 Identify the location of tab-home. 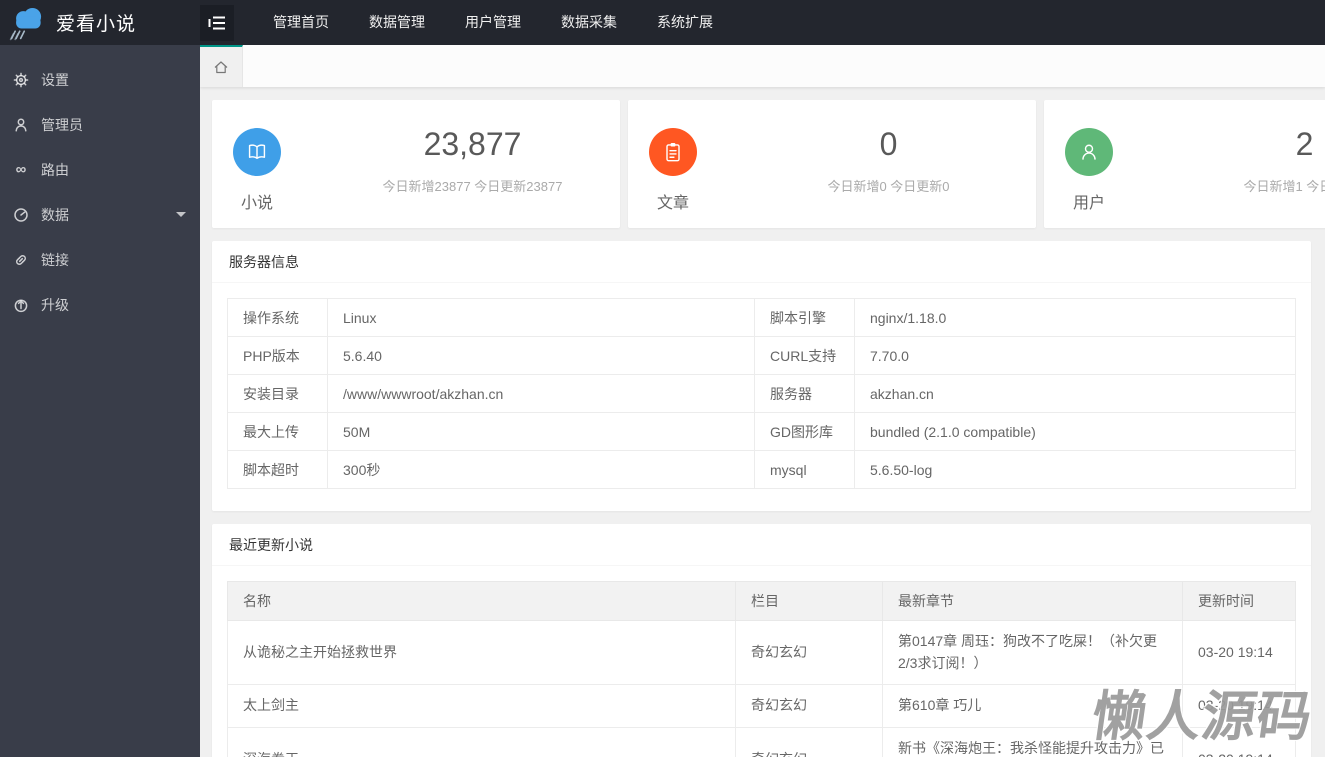
(221, 66).